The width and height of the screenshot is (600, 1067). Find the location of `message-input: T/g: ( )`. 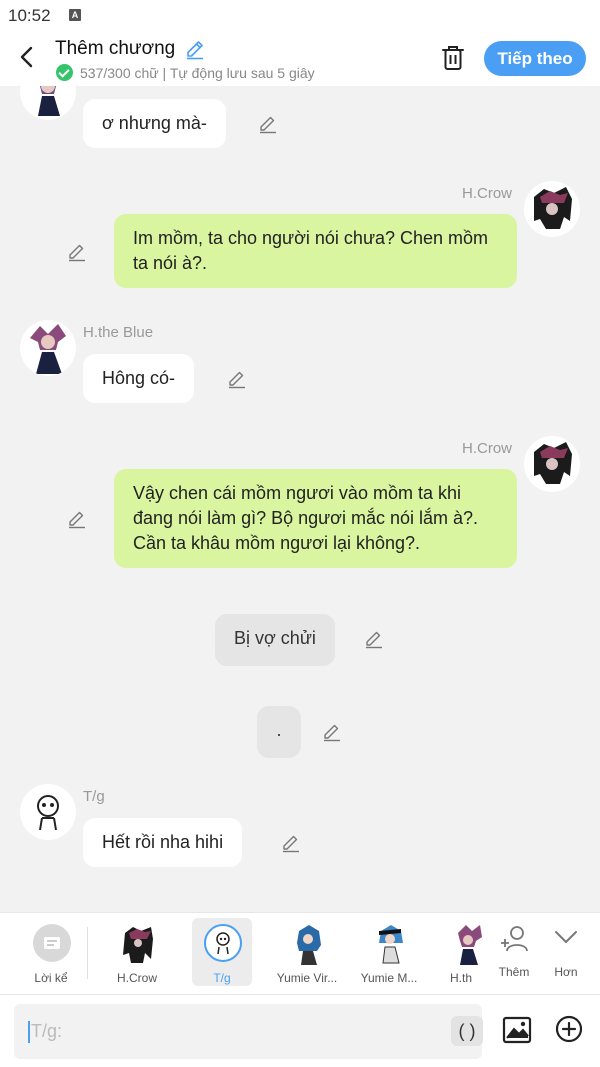

message-input: T/g: ( ) is located at coordinates (248, 1031).